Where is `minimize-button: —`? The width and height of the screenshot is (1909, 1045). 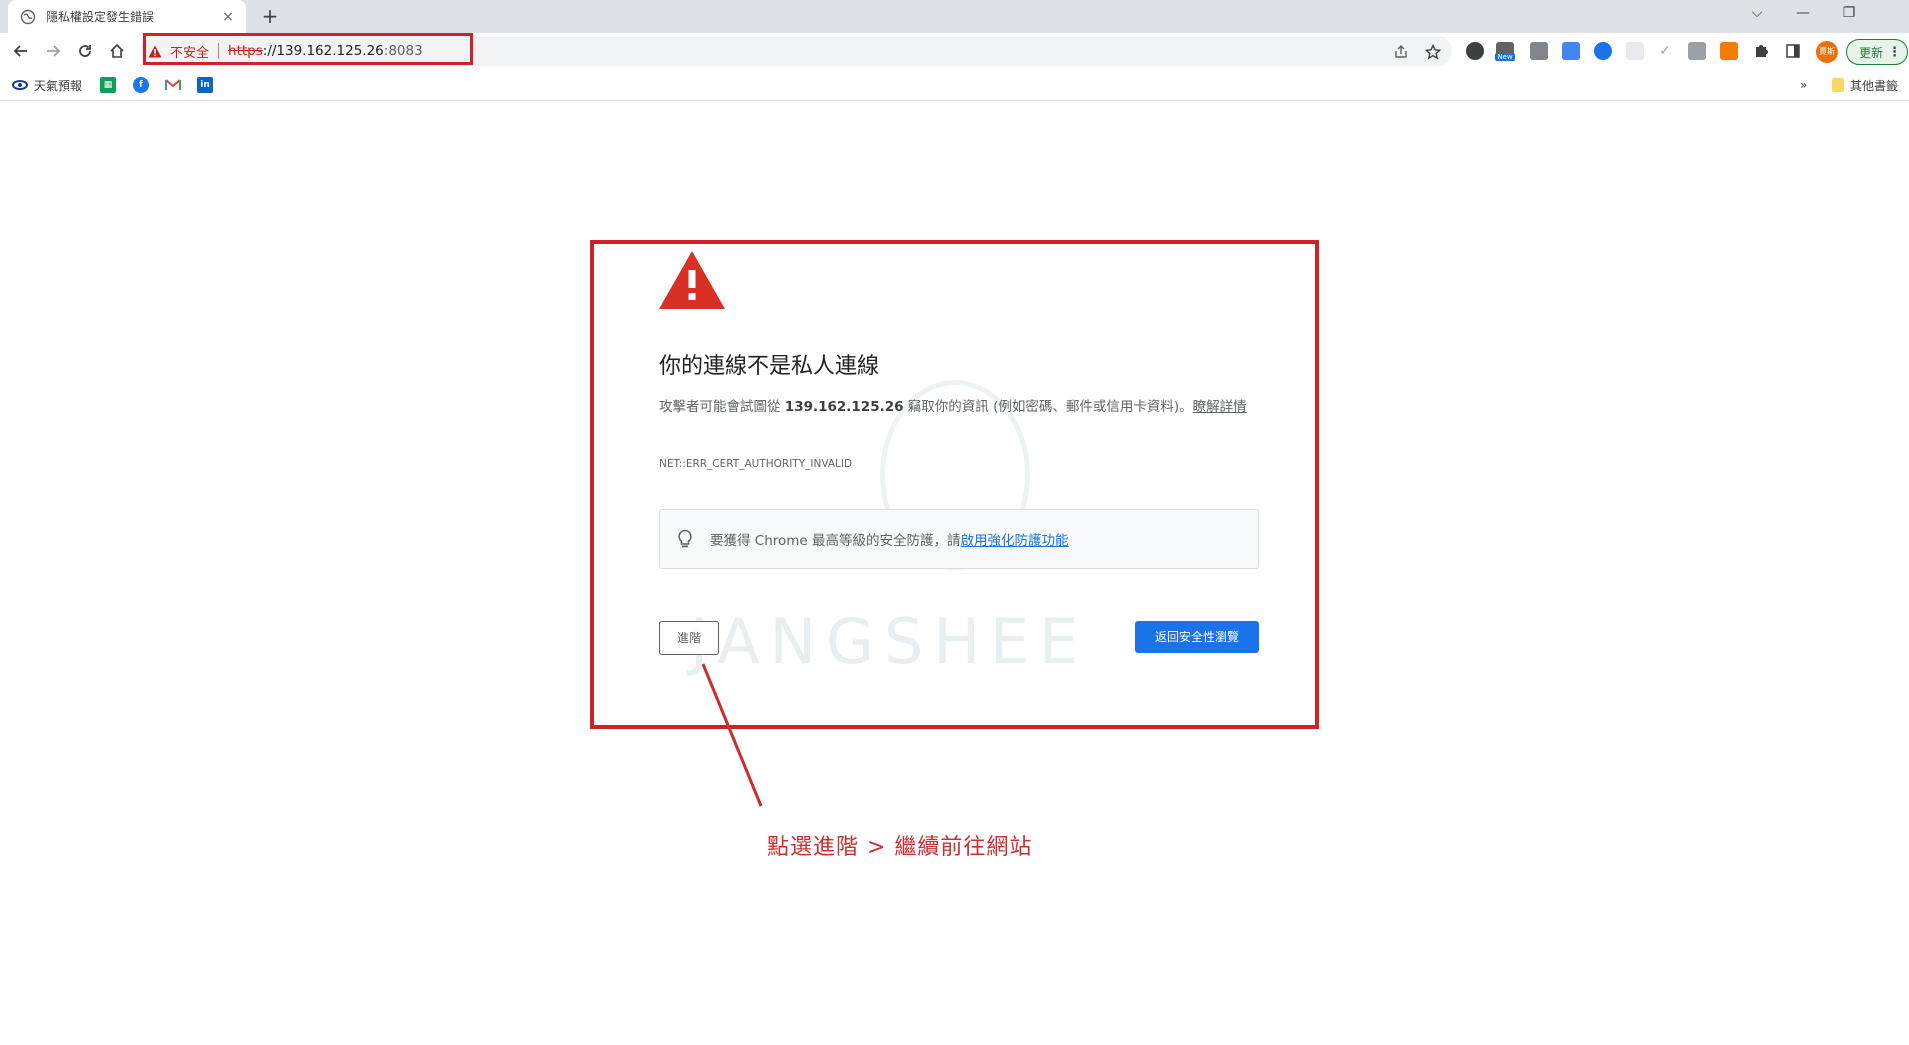
minimize-button: — is located at coordinates (1803, 14).